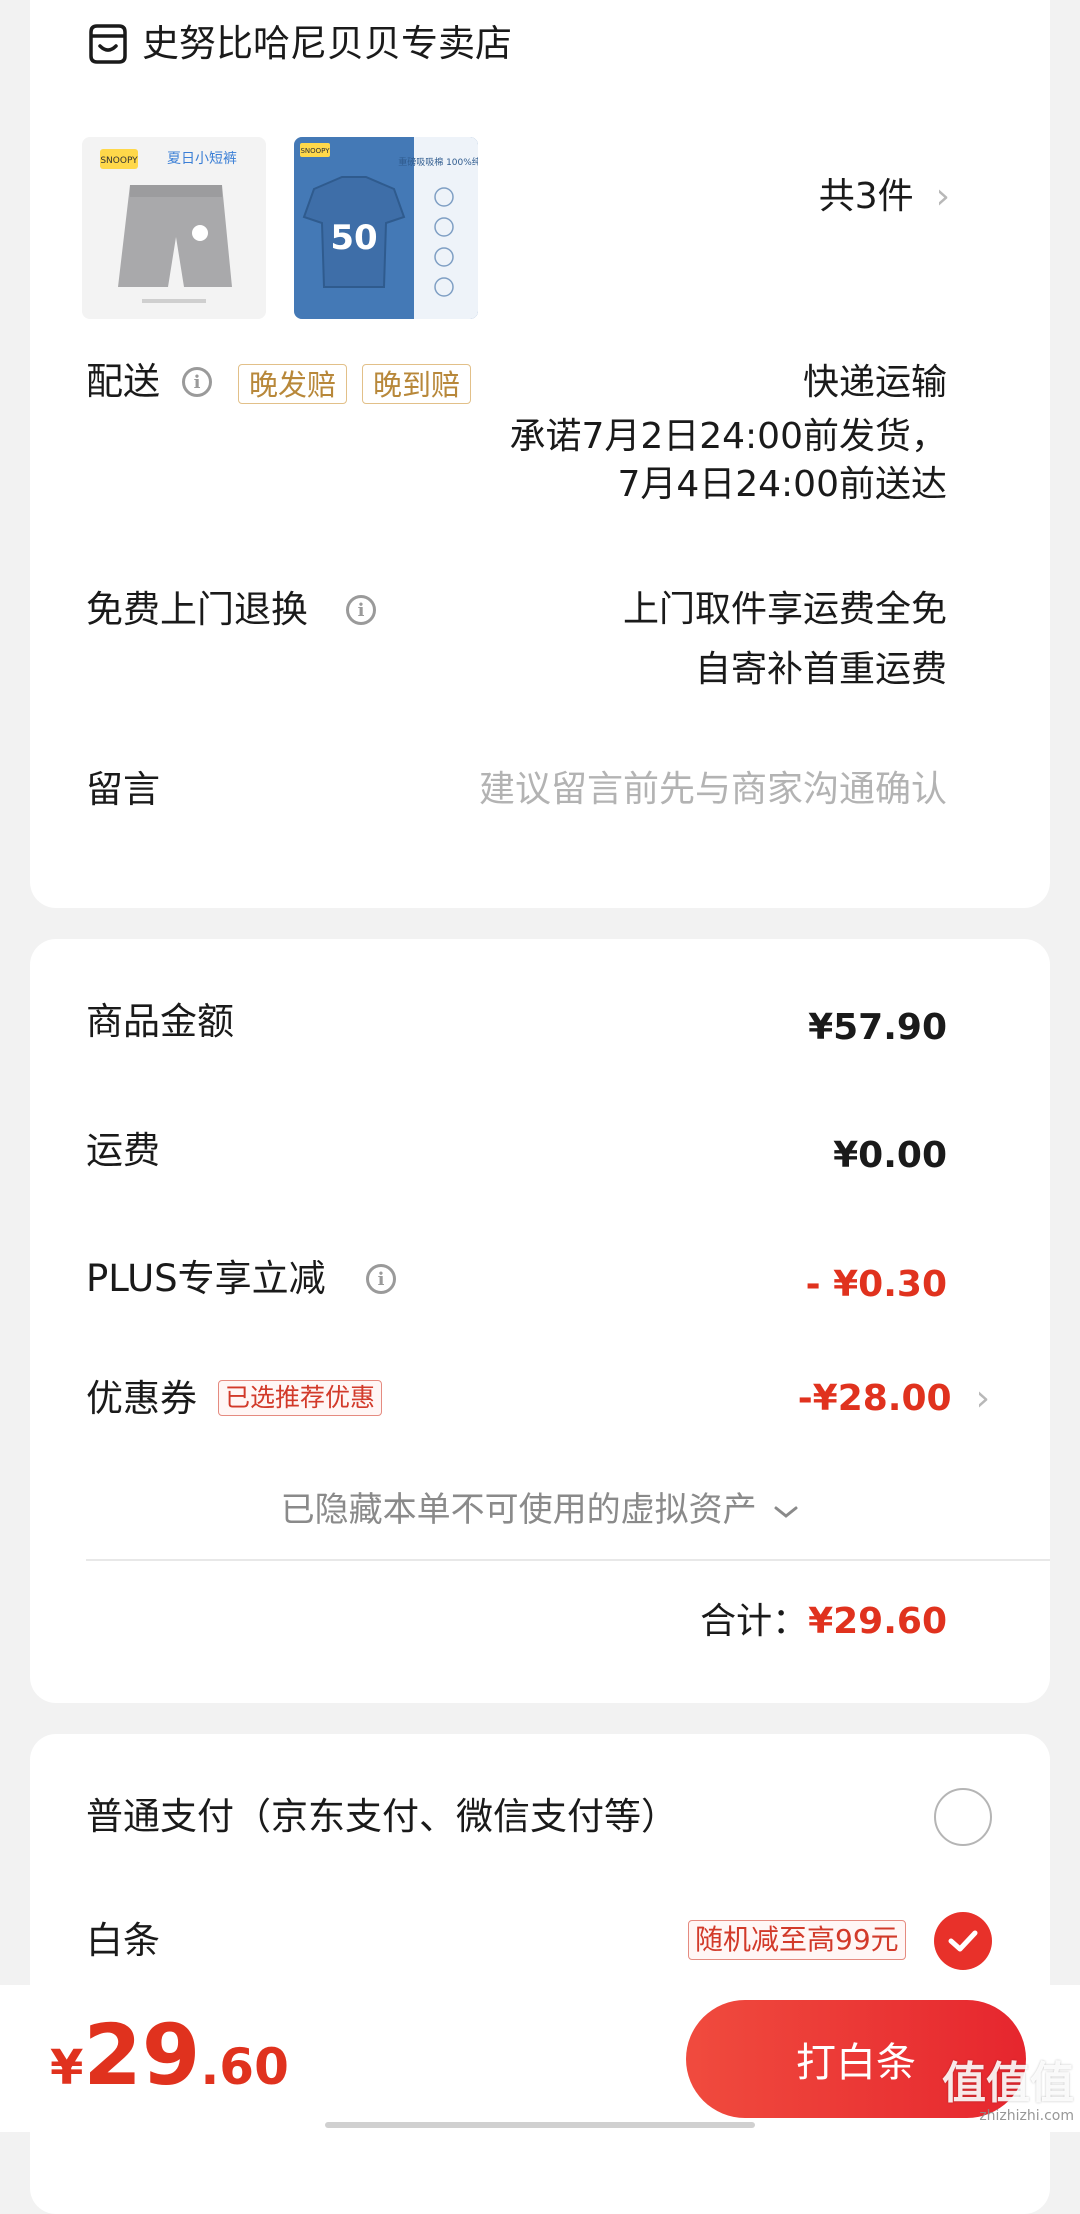 The width and height of the screenshot is (1080, 2214). What do you see at coordinates (568, 1560) in the screenshot?
I see `divider` at bounding box center [568, 1560].